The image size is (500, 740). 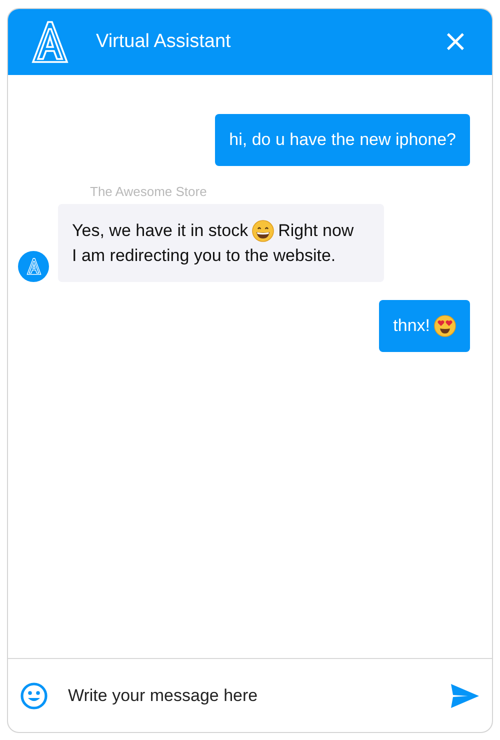 I want to click on smiley-icon, so click(x=34, y=696).